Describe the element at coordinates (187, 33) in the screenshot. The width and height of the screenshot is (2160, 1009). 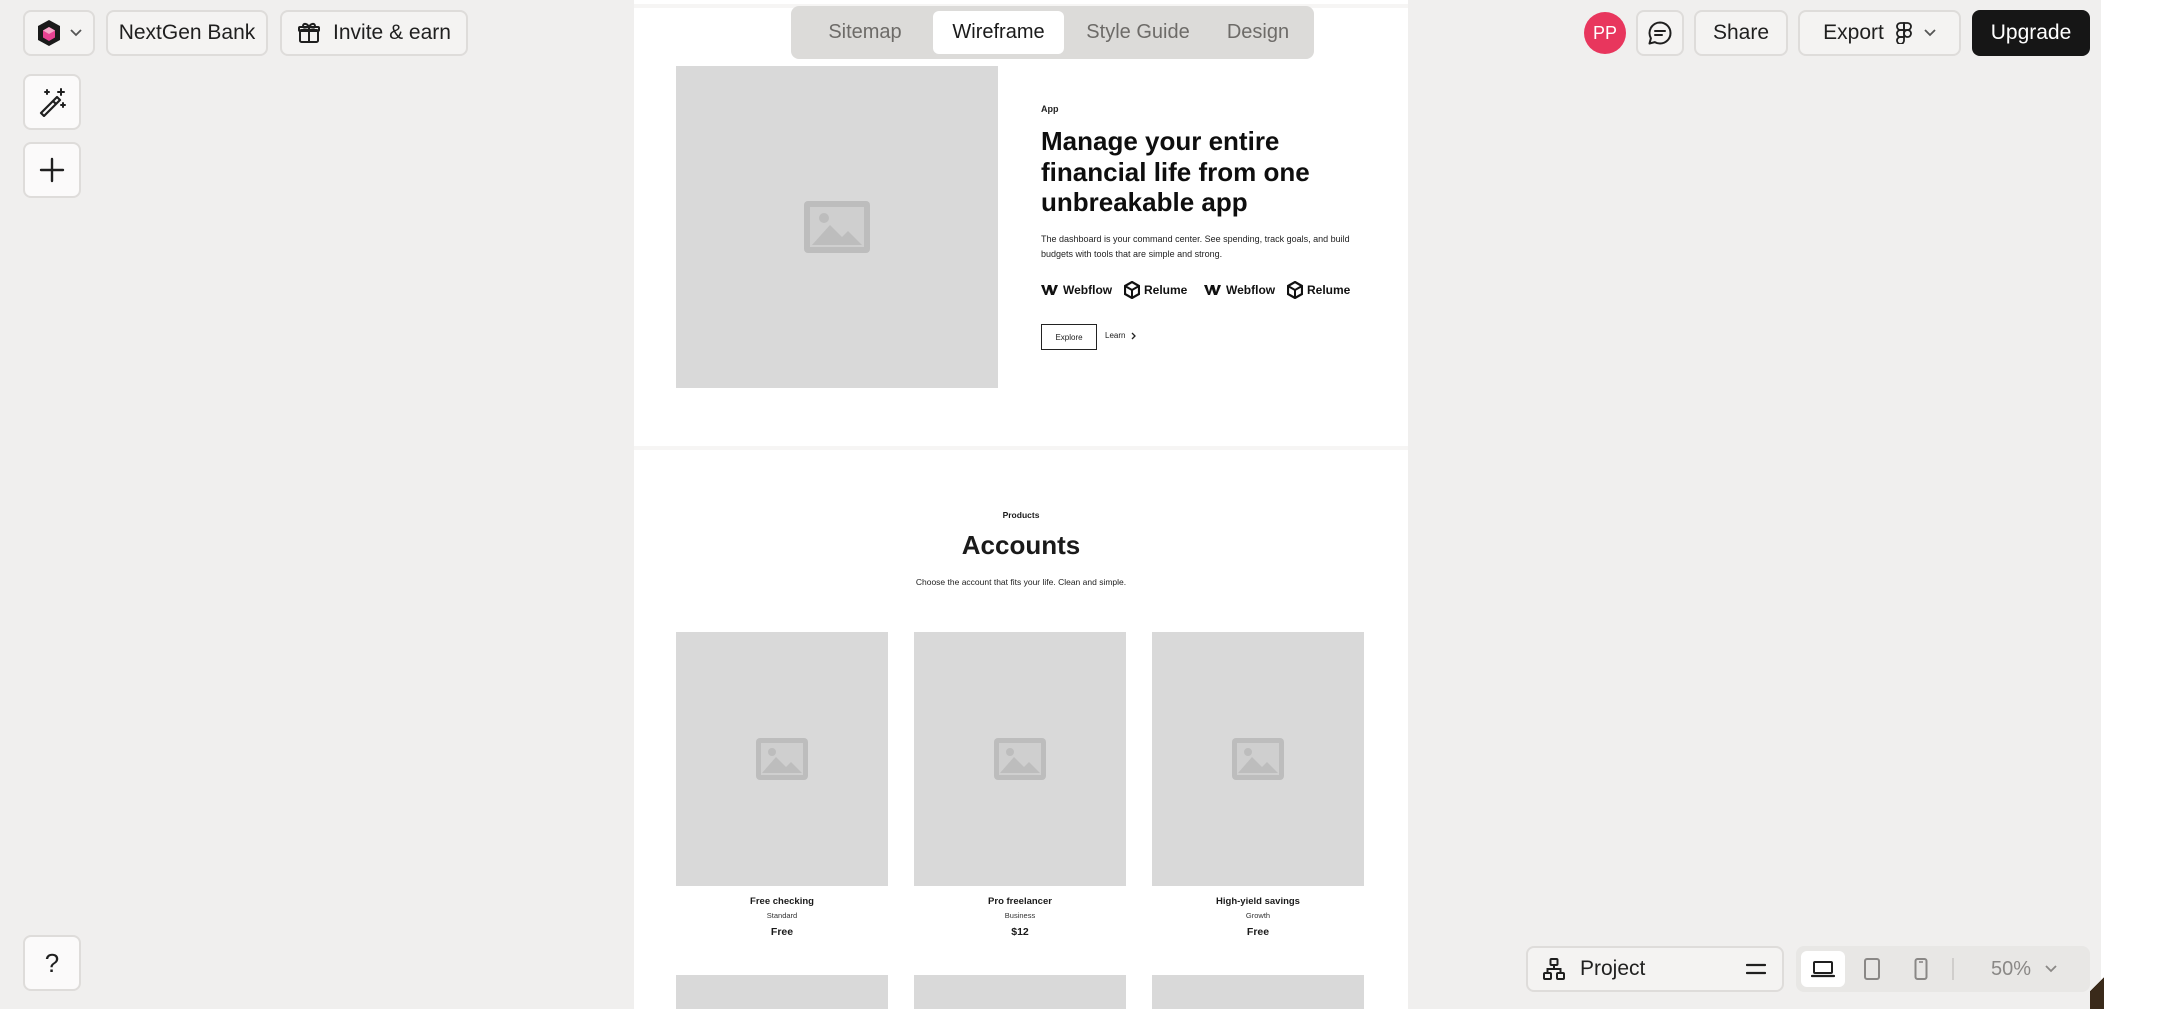
I see `project-name-button: NextGen Bank` at that location.